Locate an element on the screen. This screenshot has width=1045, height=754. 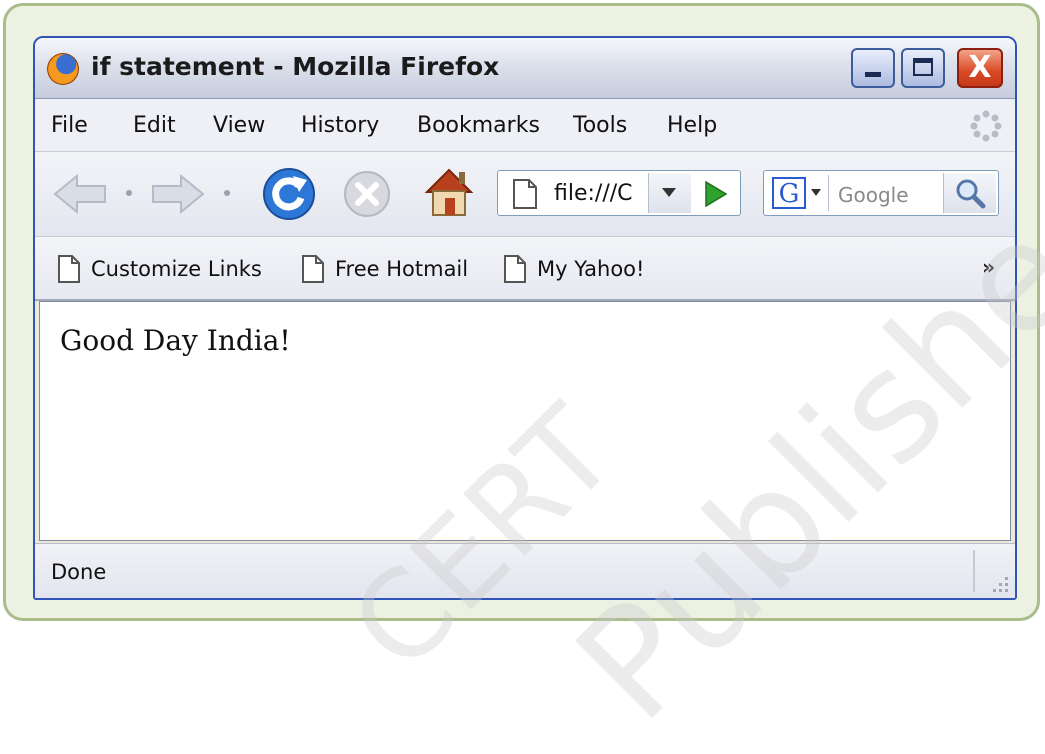
url-dropdown-button is located at coordinates (669, 193).